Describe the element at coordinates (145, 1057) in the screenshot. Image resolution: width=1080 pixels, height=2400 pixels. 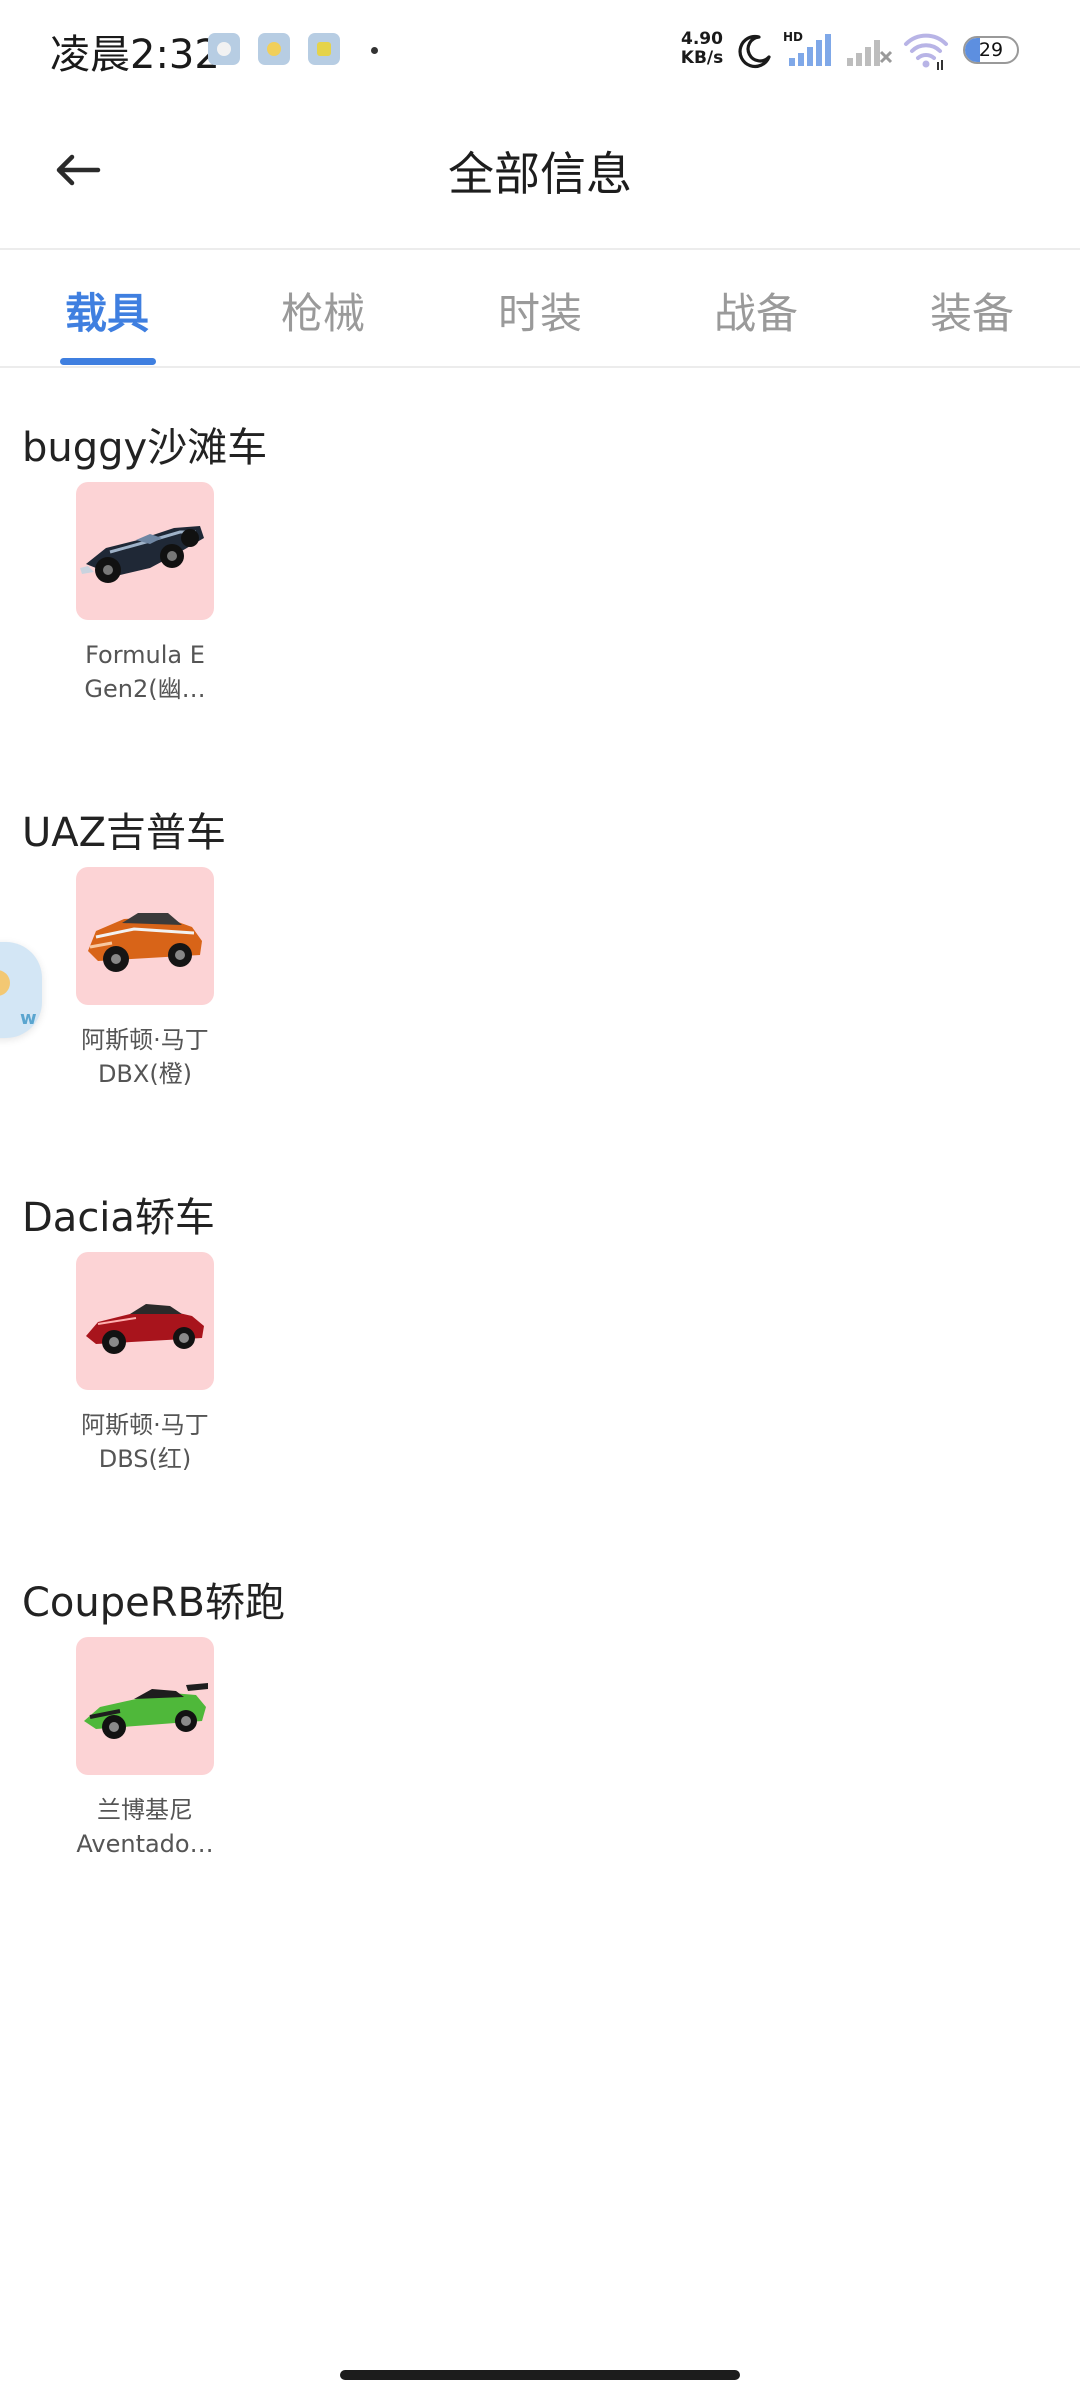
I see `skin-item-name: 阿斯顿·马丁 DBX(橙)` at that location.